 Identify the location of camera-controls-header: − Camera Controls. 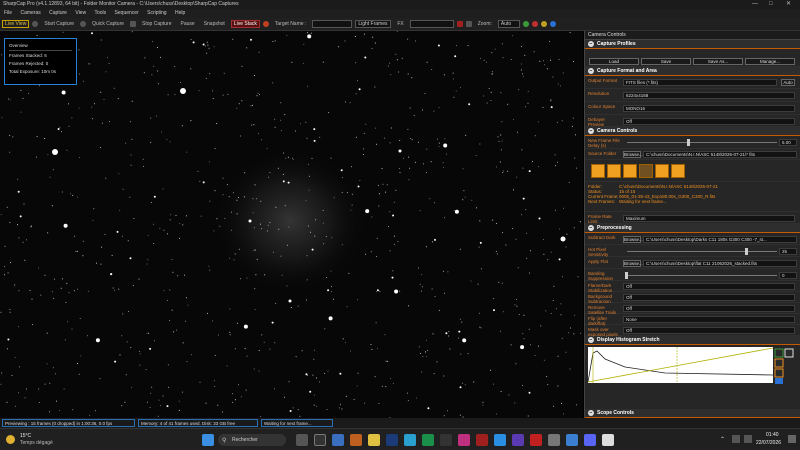
(692, 131).